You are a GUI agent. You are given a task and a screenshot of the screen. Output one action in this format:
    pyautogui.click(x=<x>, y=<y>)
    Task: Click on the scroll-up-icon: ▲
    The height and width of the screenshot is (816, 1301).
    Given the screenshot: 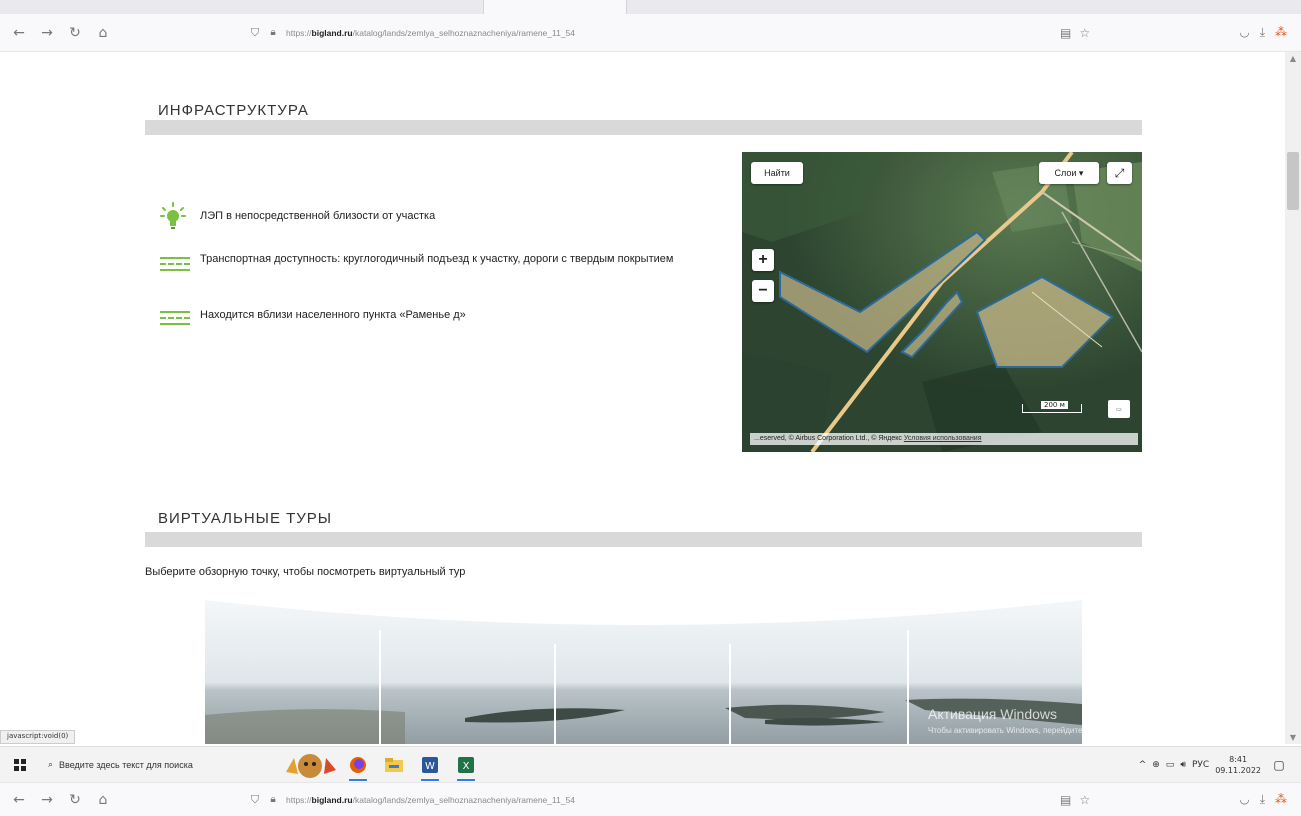 What is the action you would take?
    pyautogui.click(x=1293, y=58)
    